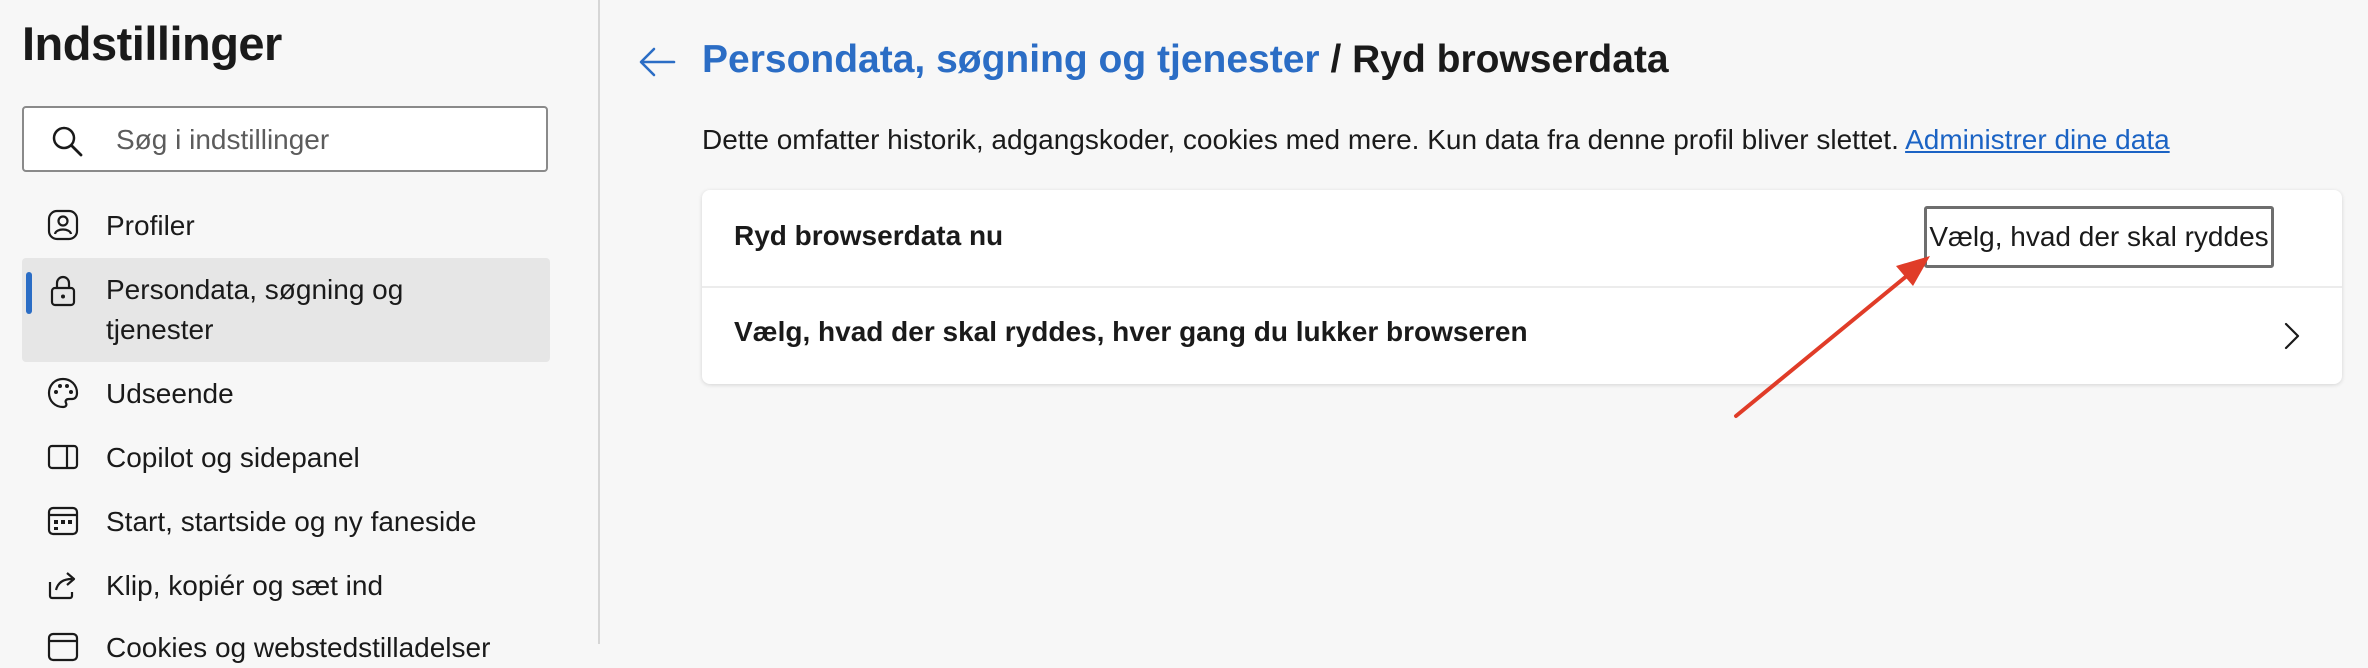  I want to click on share-icon, so click(62, 586).